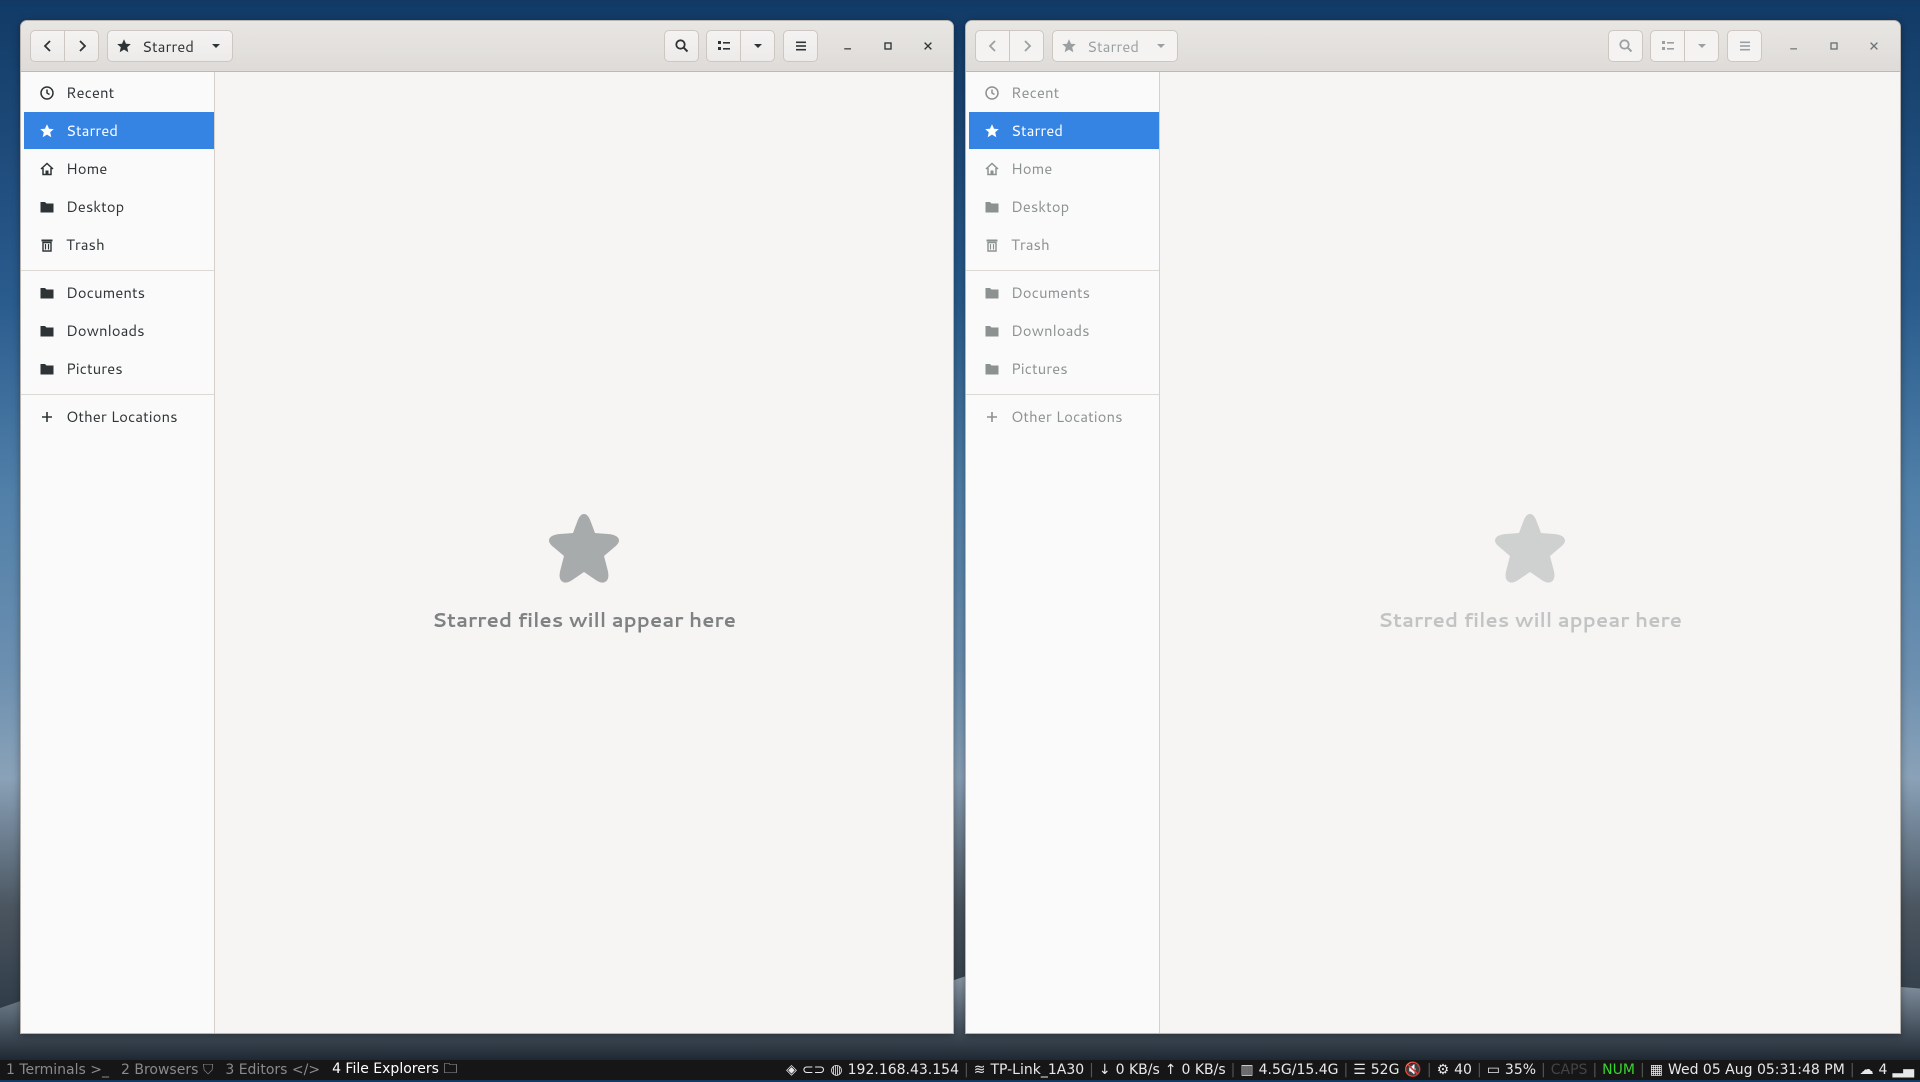 The height and width of the screenshot is (1082, 1920). What do you see at coordinates (394, 1070) in the screenshot?
I see `workspace-file-explorers: 4 File Explorers 🗀` at bounding box center [394, 1070].